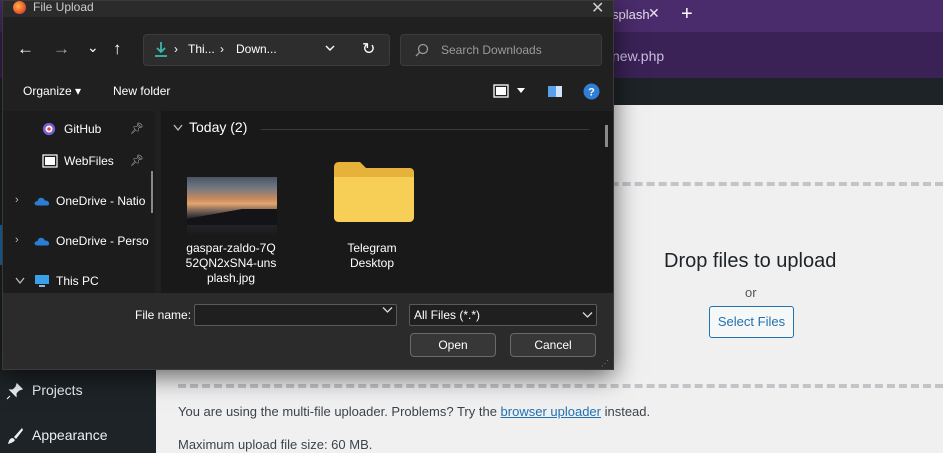 The image size is (943, 453). Describe the element at coordinates (101, 201) in the screenshot. I see `sidebar-item-label: OneDrive - Natio` at that location.